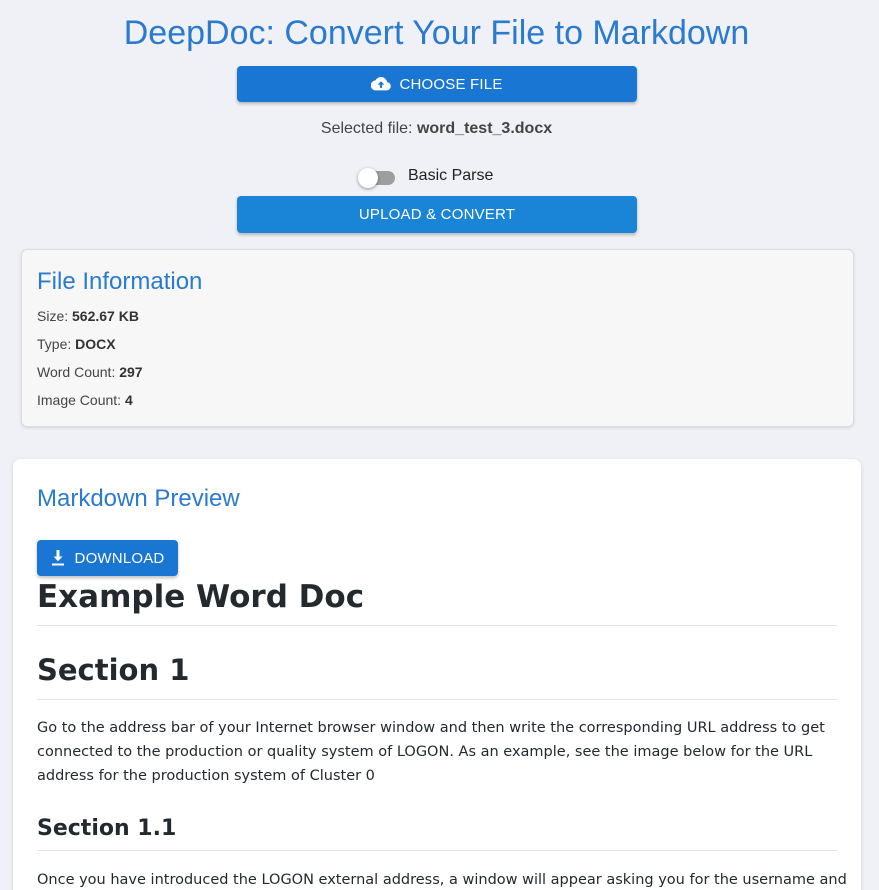 This screenshot has height=890, width=879. I want to click on download-button: DOWNLOAD, so click(107, 558).